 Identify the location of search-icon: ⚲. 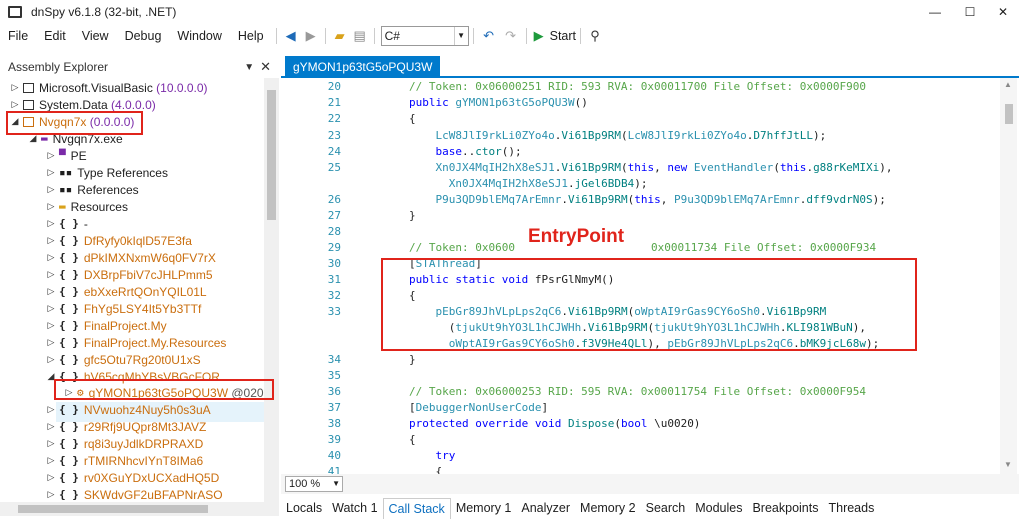
(595, 36).